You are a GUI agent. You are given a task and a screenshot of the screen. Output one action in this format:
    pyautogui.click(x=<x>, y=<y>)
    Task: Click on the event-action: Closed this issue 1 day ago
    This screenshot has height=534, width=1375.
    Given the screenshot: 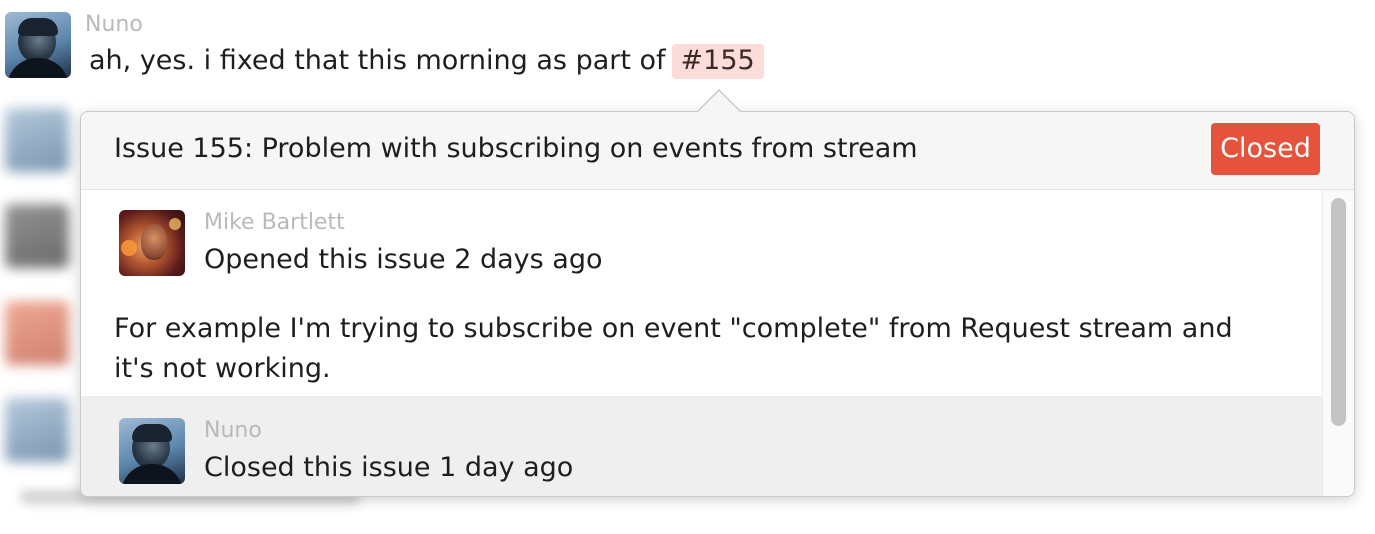 What is the action you would take?
    pyautogui.click(x=389, y=467)
    